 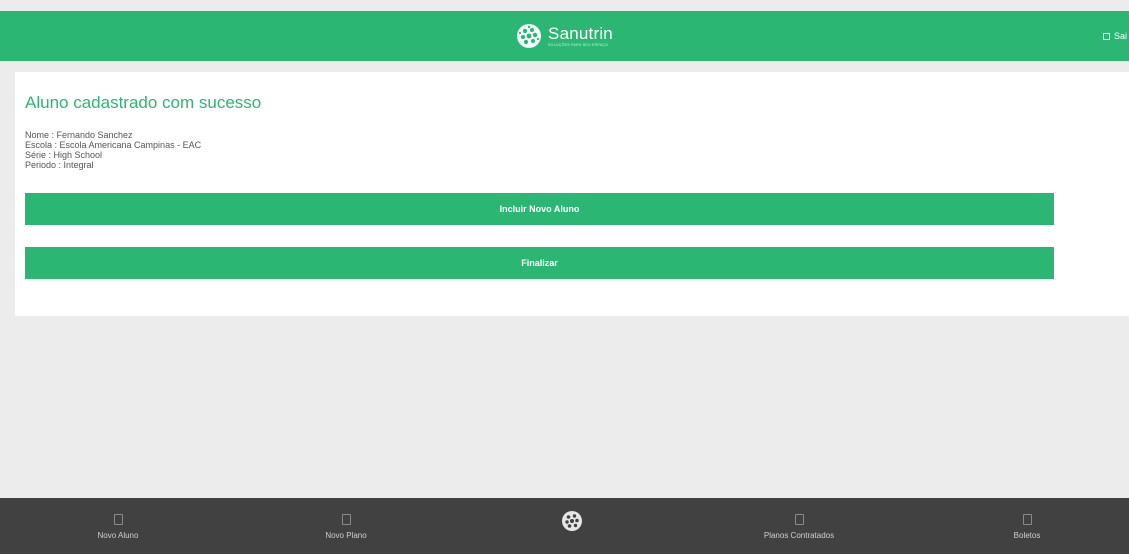 I want to click on planos-contratados-icon, so click(x=799, y=519).